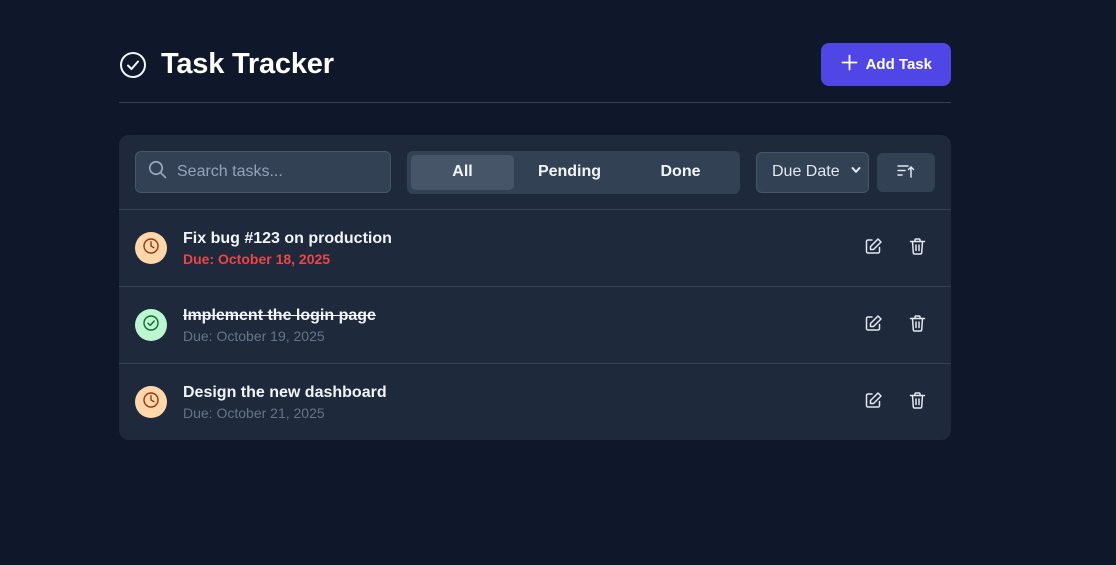 The image size is (1116, 565). I want to click on filter-all-button: All, so click(462, 172).